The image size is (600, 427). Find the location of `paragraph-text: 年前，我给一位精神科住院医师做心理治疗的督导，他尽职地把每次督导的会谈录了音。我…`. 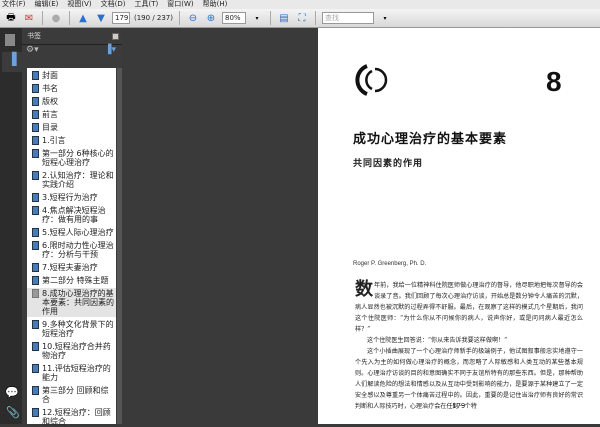

paragraph-text: 年前，我给一位精神科住院医师做心理治疗的督导，他尽职地把每次督导的会谈录了音。我… is located at coordinates (469, 307).